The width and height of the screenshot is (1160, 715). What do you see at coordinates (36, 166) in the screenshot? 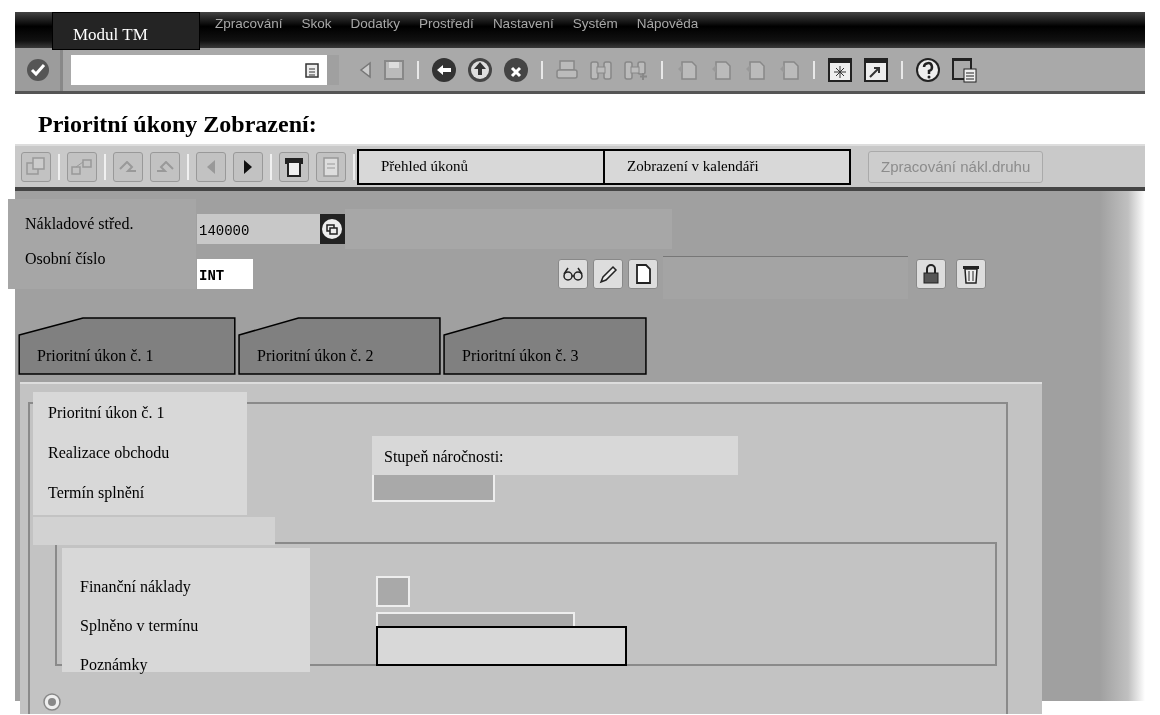
I see `paste-button` at bounding box center [36, 166].